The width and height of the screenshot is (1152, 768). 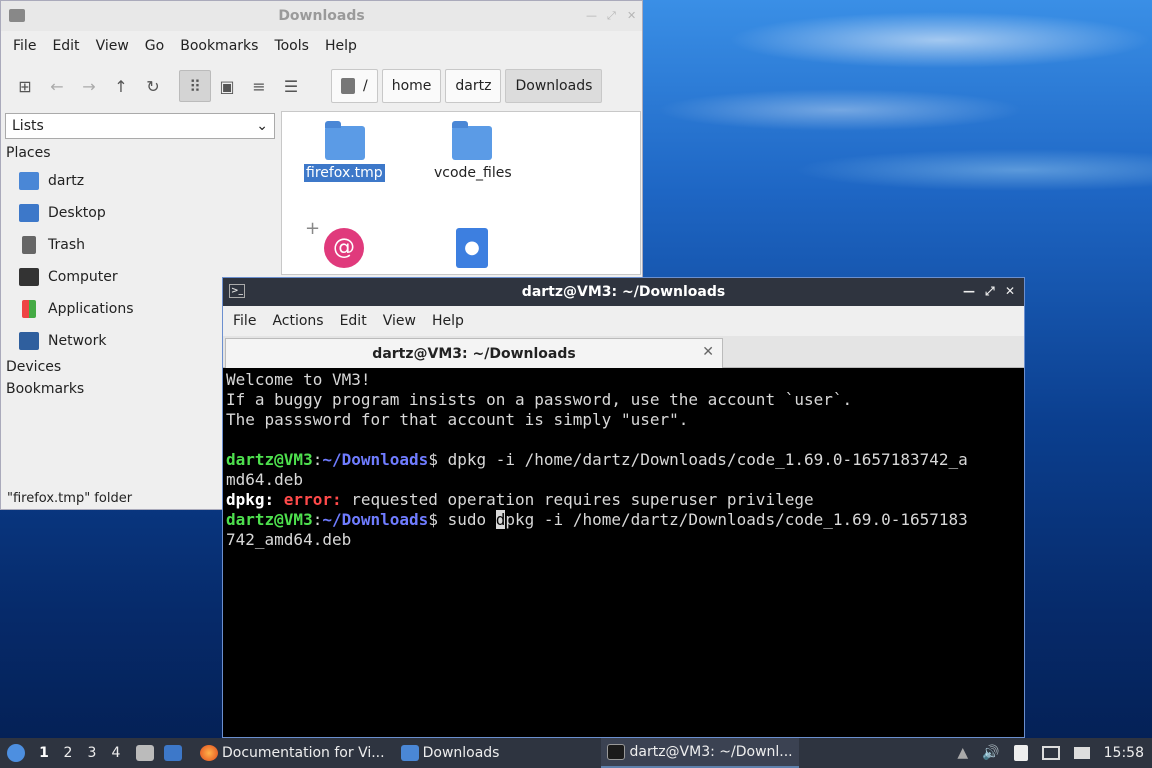 I want to click on firefox-icon, so click(x=209, y=753).